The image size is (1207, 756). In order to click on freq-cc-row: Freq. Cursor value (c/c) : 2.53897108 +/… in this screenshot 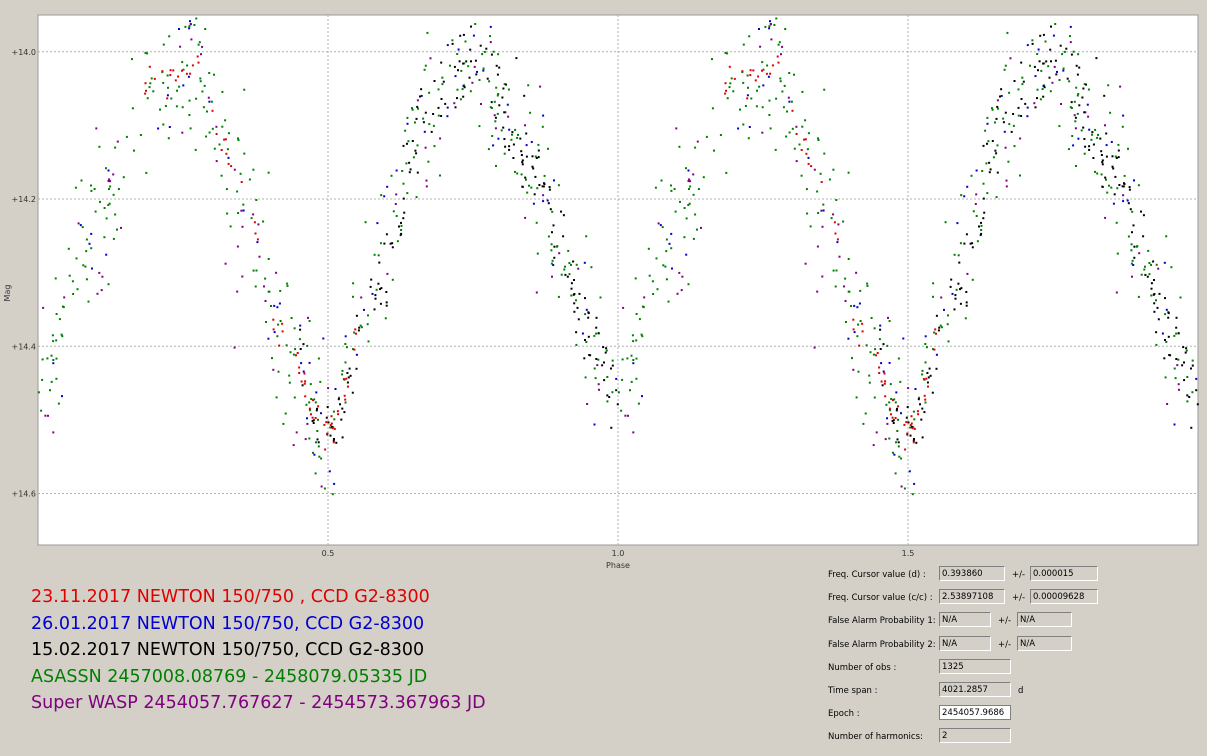, I will do `click(1013, 598)`.